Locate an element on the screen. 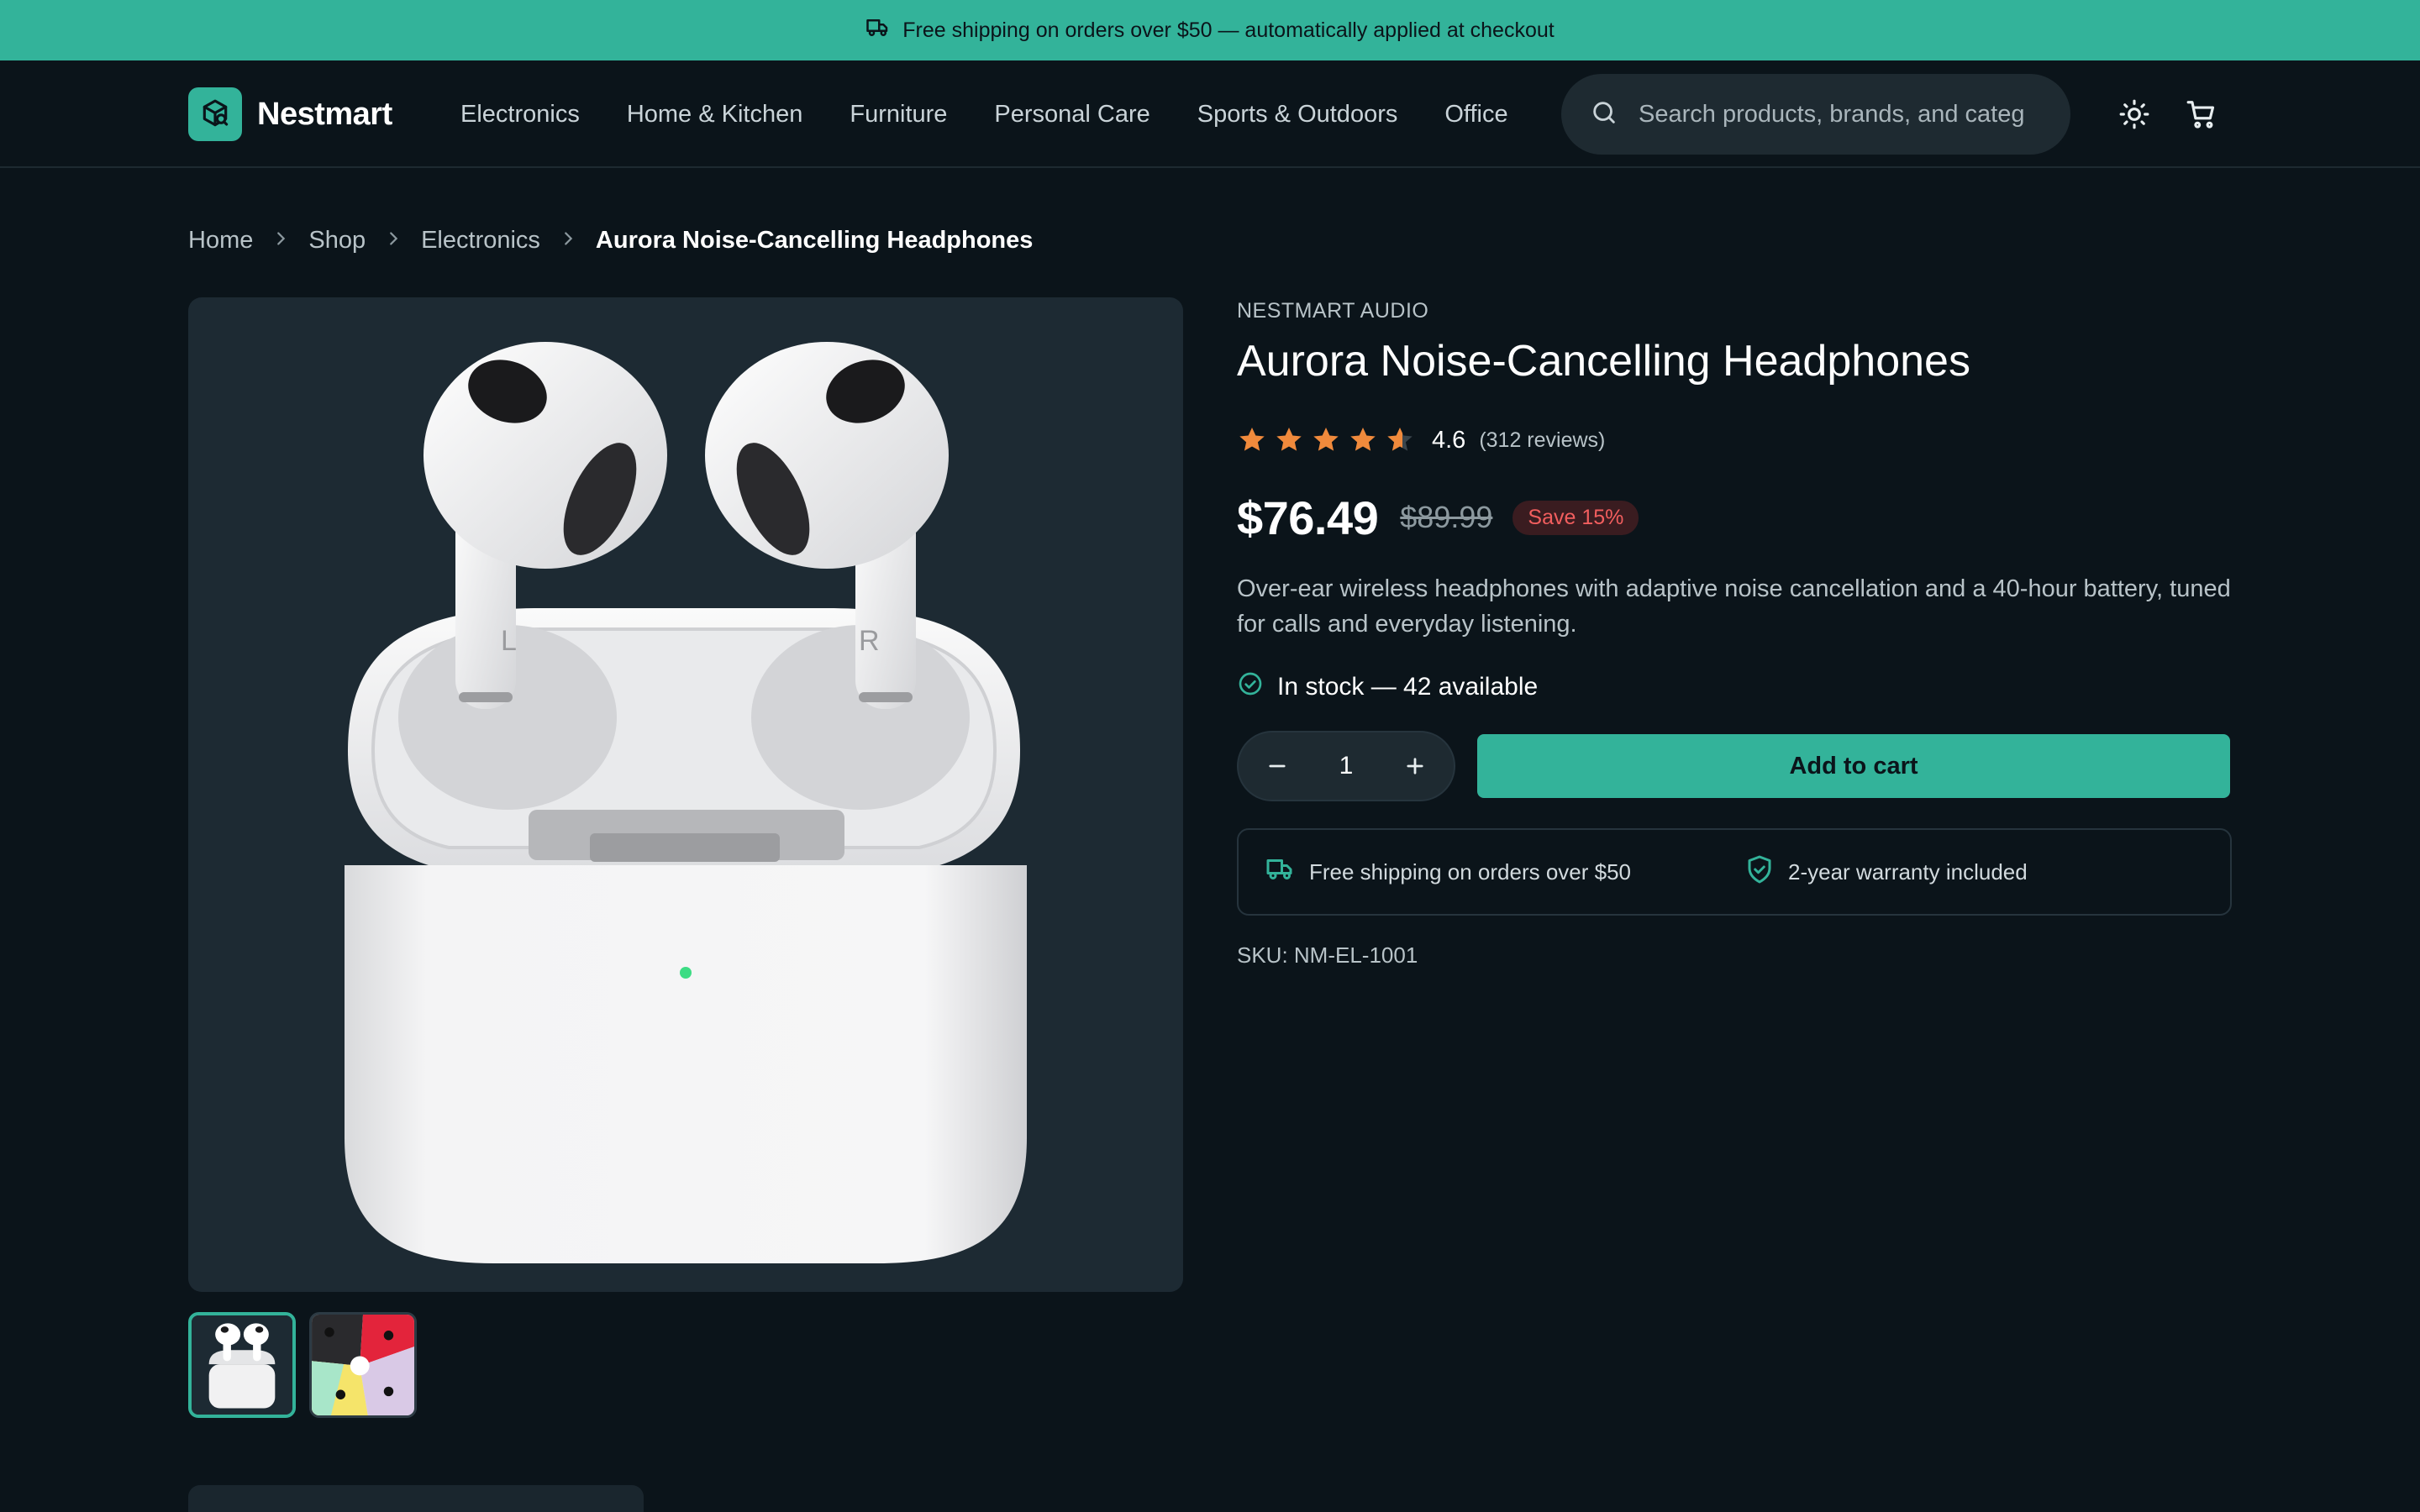  increase-quantity-button is located at coordinates (1415, 766).